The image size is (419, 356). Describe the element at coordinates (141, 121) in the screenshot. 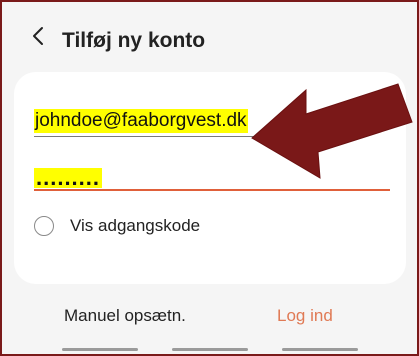

I see `email-value: johndoe@faaborgvest.dk` at that location.